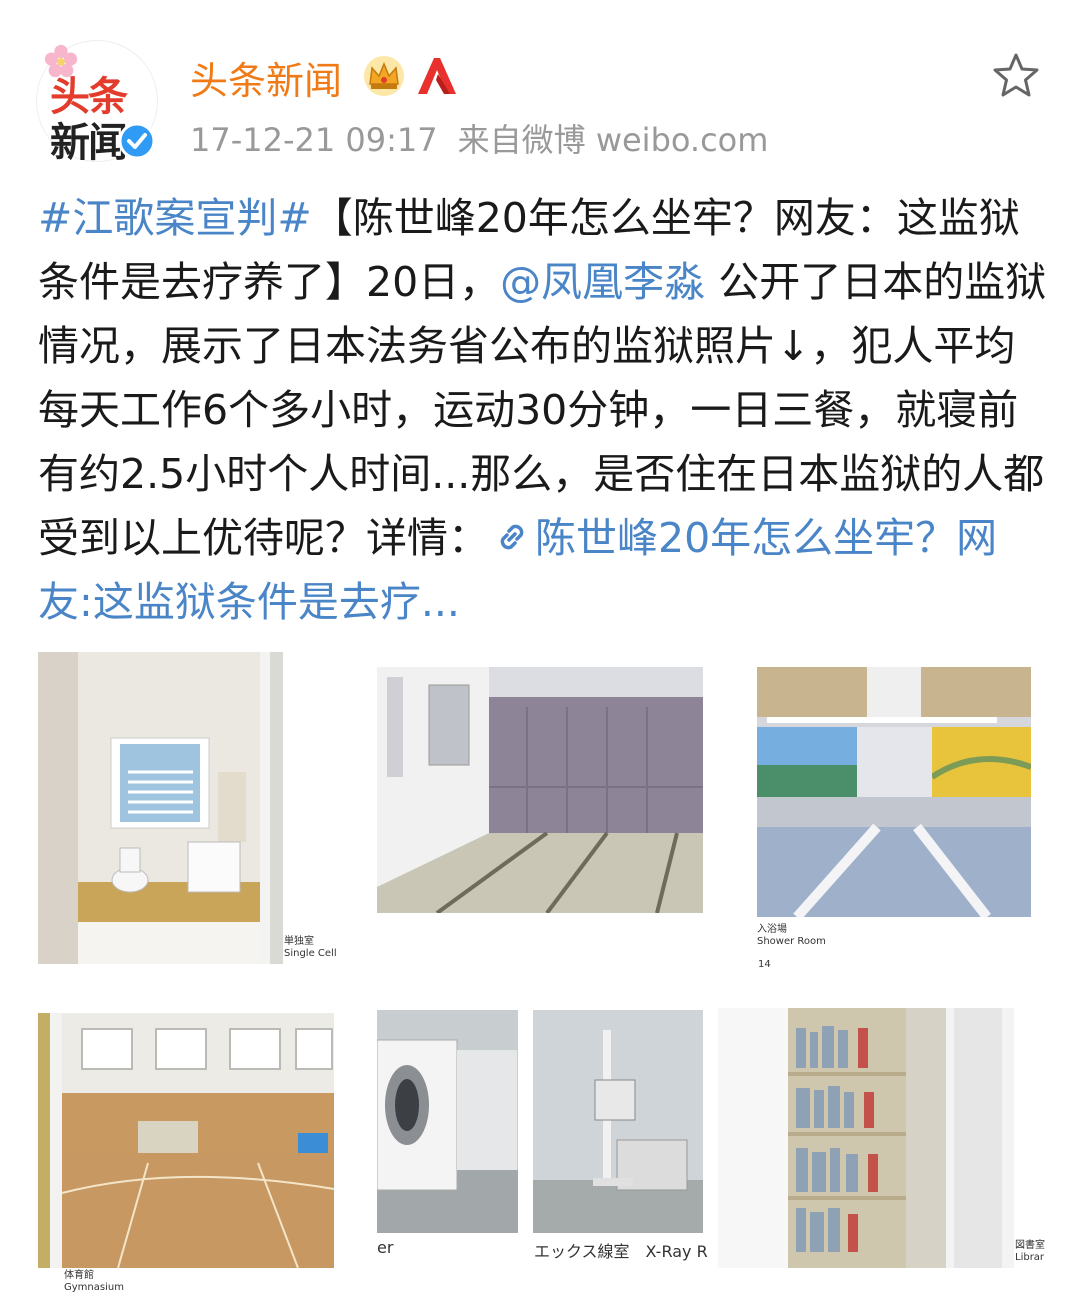  What do you see at coordinates (314, 140) in the screenshot?
I see `post-date: 17-12-21 09:17` at bounding box center [314, 140].